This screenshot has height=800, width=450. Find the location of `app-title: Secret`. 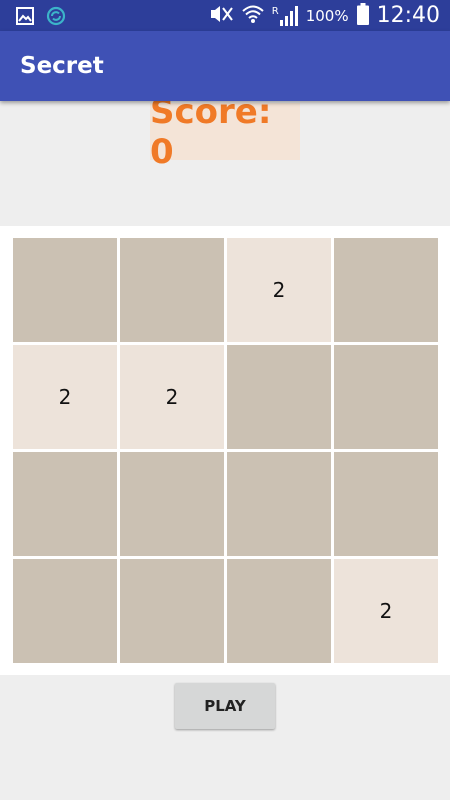

app-title: Secret is located at coordinates (62, 66).